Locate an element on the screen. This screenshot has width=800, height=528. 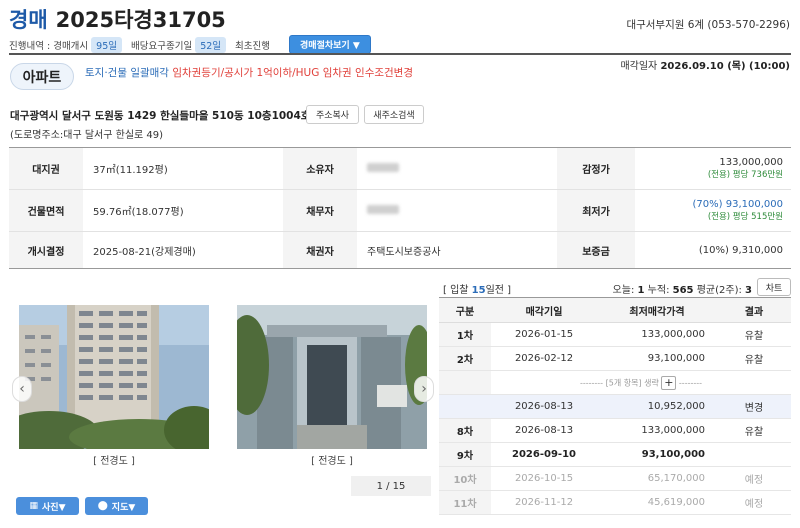
date-cell: 2026-10-15 is located at coordinates (544, 478).